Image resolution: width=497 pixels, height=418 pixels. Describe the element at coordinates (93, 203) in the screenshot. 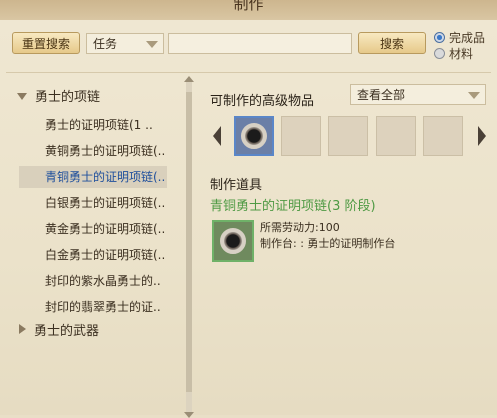

I see `tree-item: 白银勇士的证明项链(..` at that location.